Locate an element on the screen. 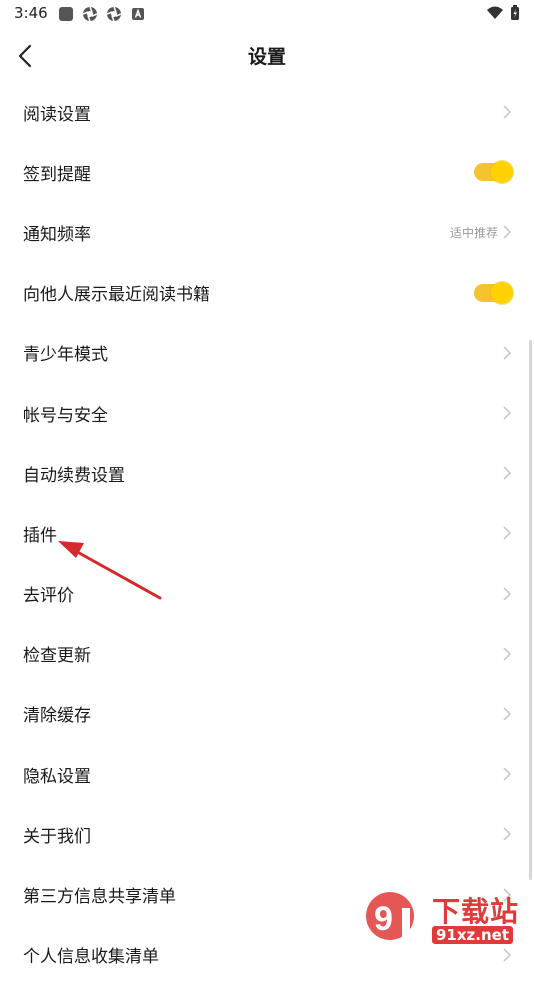  status-system-icons is located at coordinates (503, 13).